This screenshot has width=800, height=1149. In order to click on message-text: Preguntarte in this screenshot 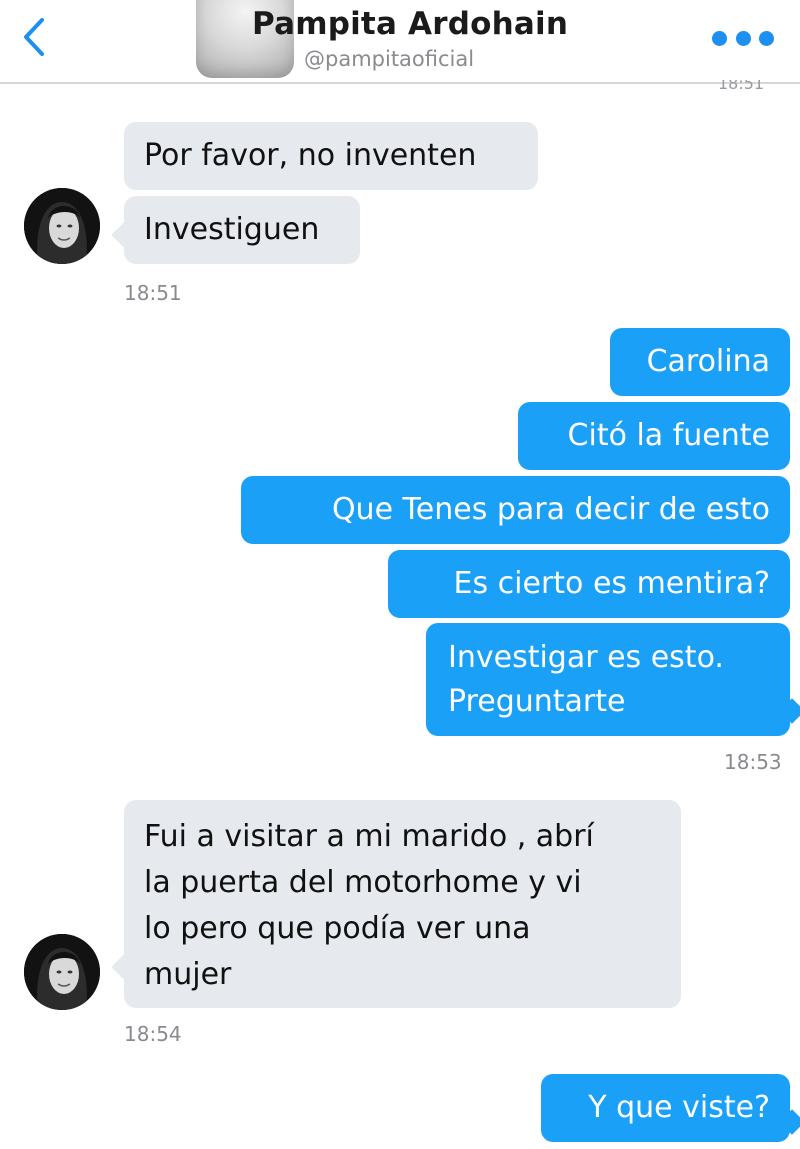, I will do `click(537, 701)`.